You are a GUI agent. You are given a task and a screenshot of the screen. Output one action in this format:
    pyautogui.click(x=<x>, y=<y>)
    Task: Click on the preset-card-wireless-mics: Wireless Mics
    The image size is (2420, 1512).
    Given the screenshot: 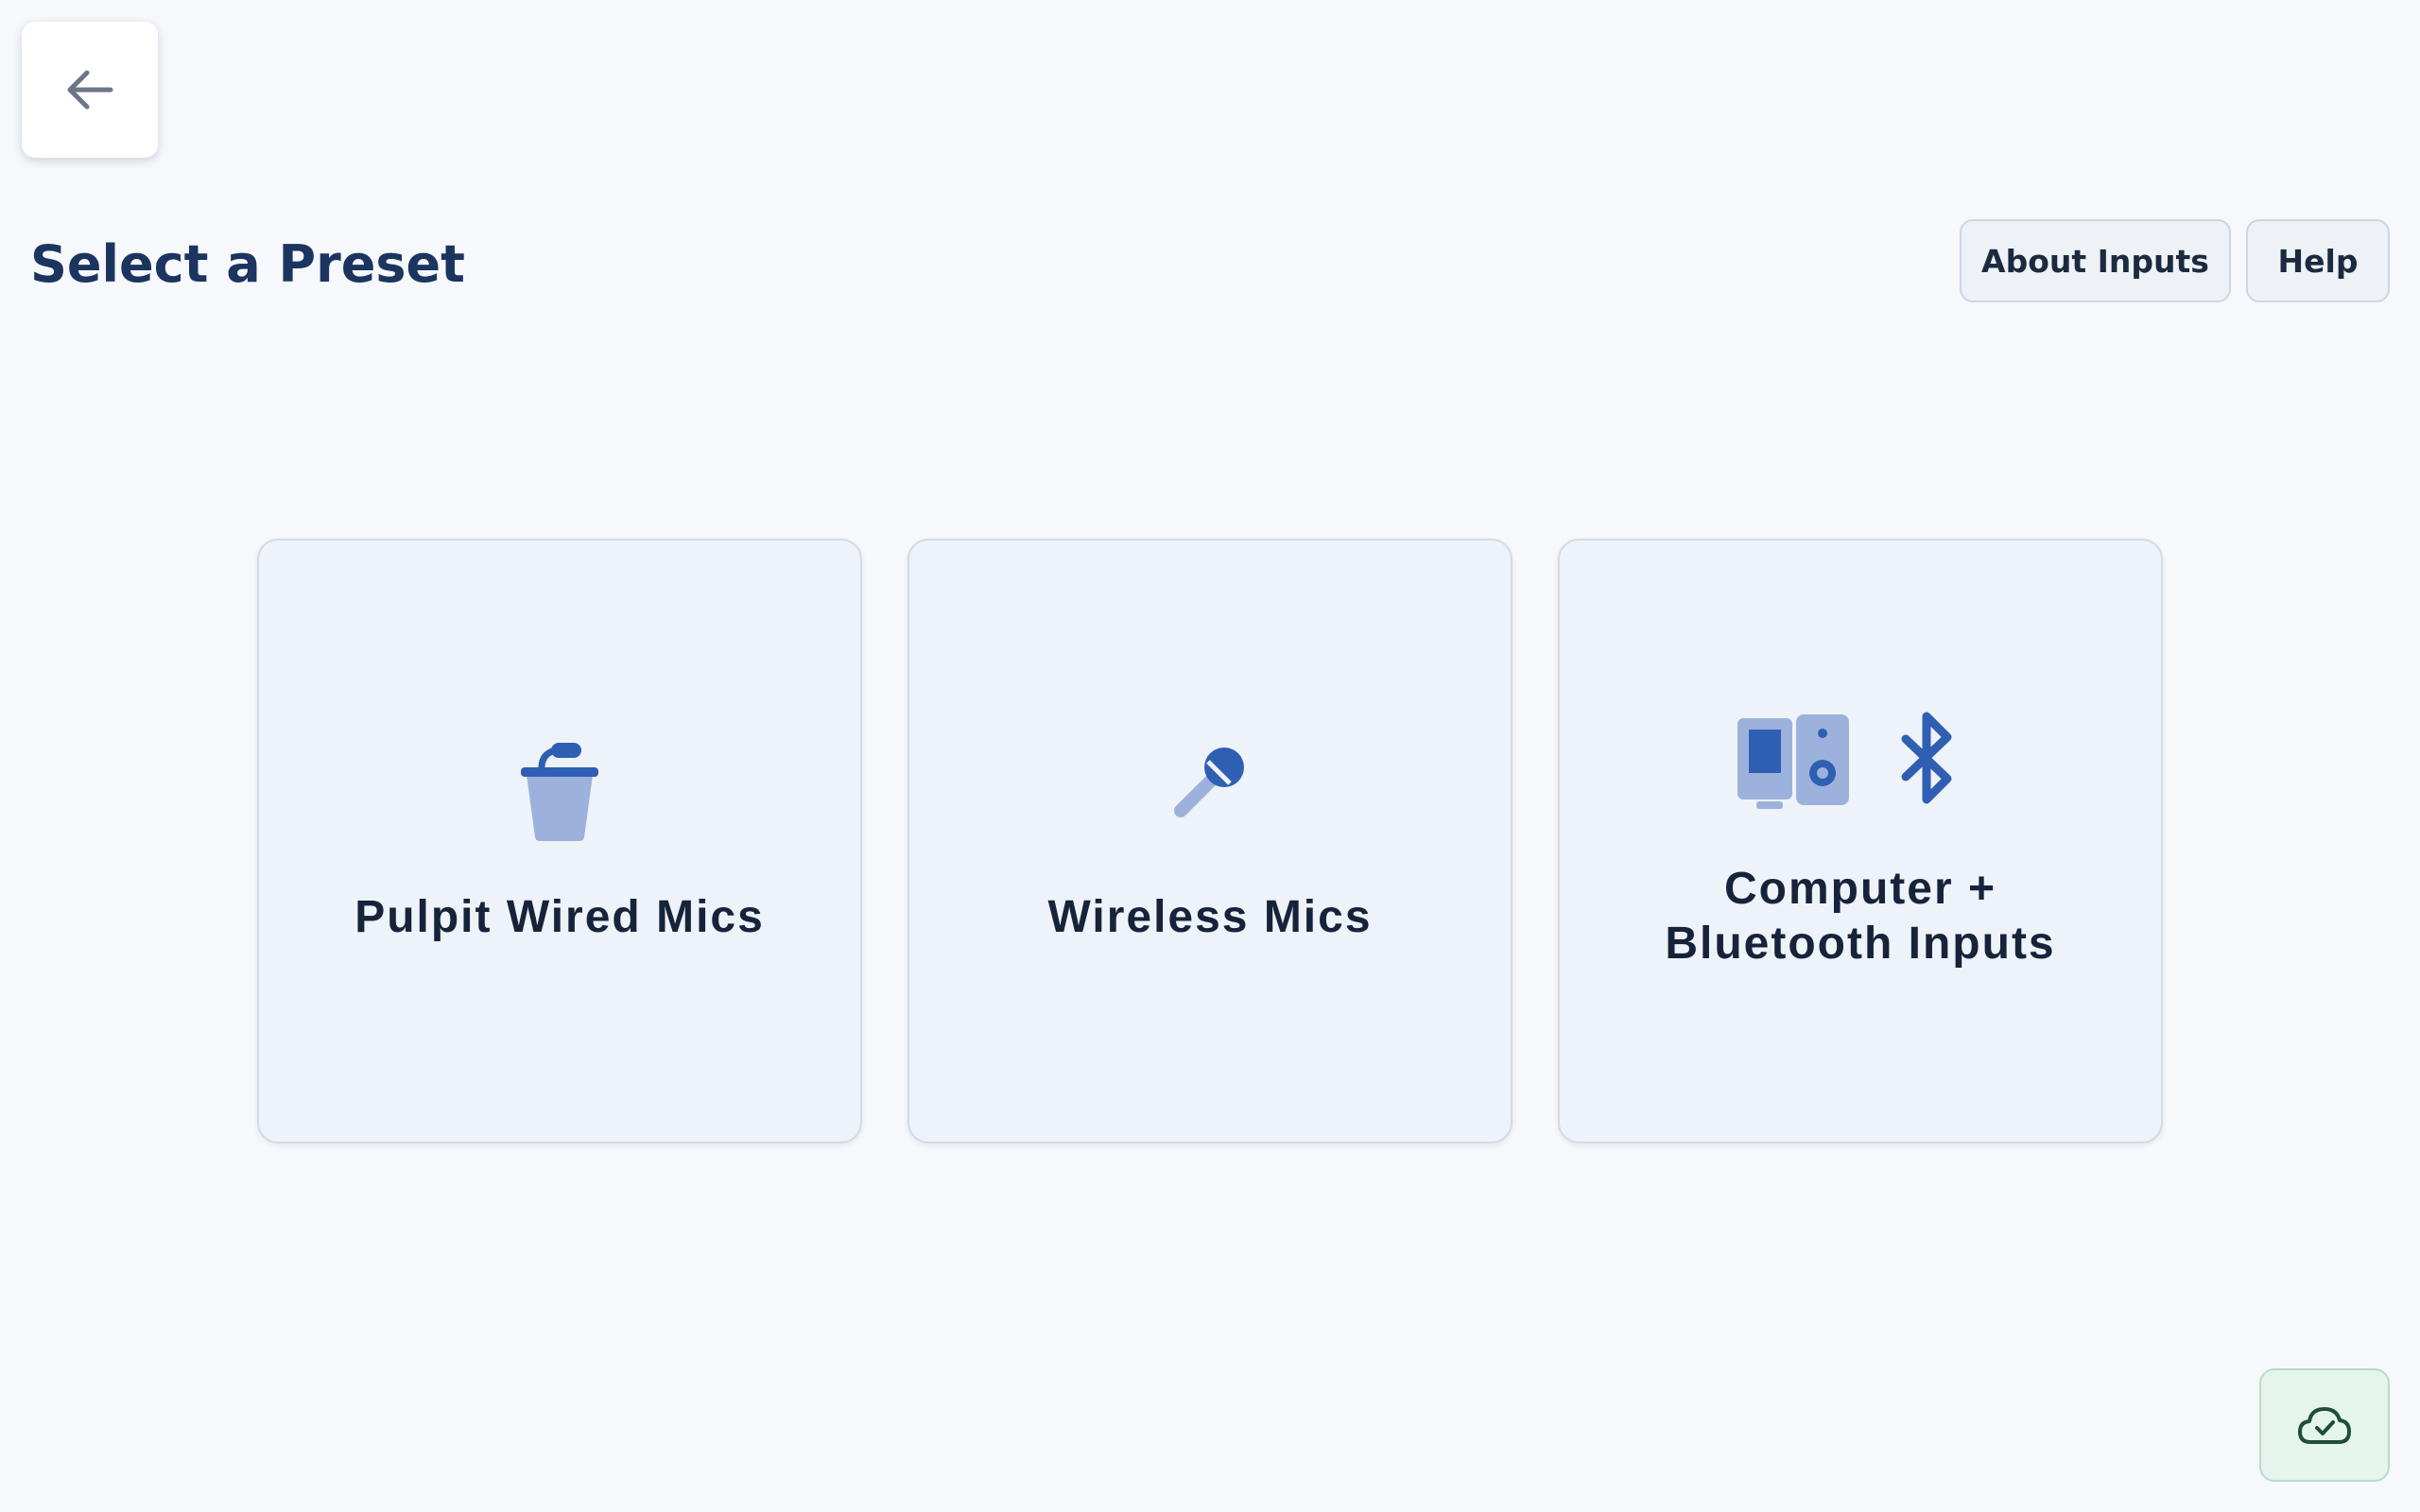 What is the action you would take?
    pyautogui.click(x=1210, y=841)
    